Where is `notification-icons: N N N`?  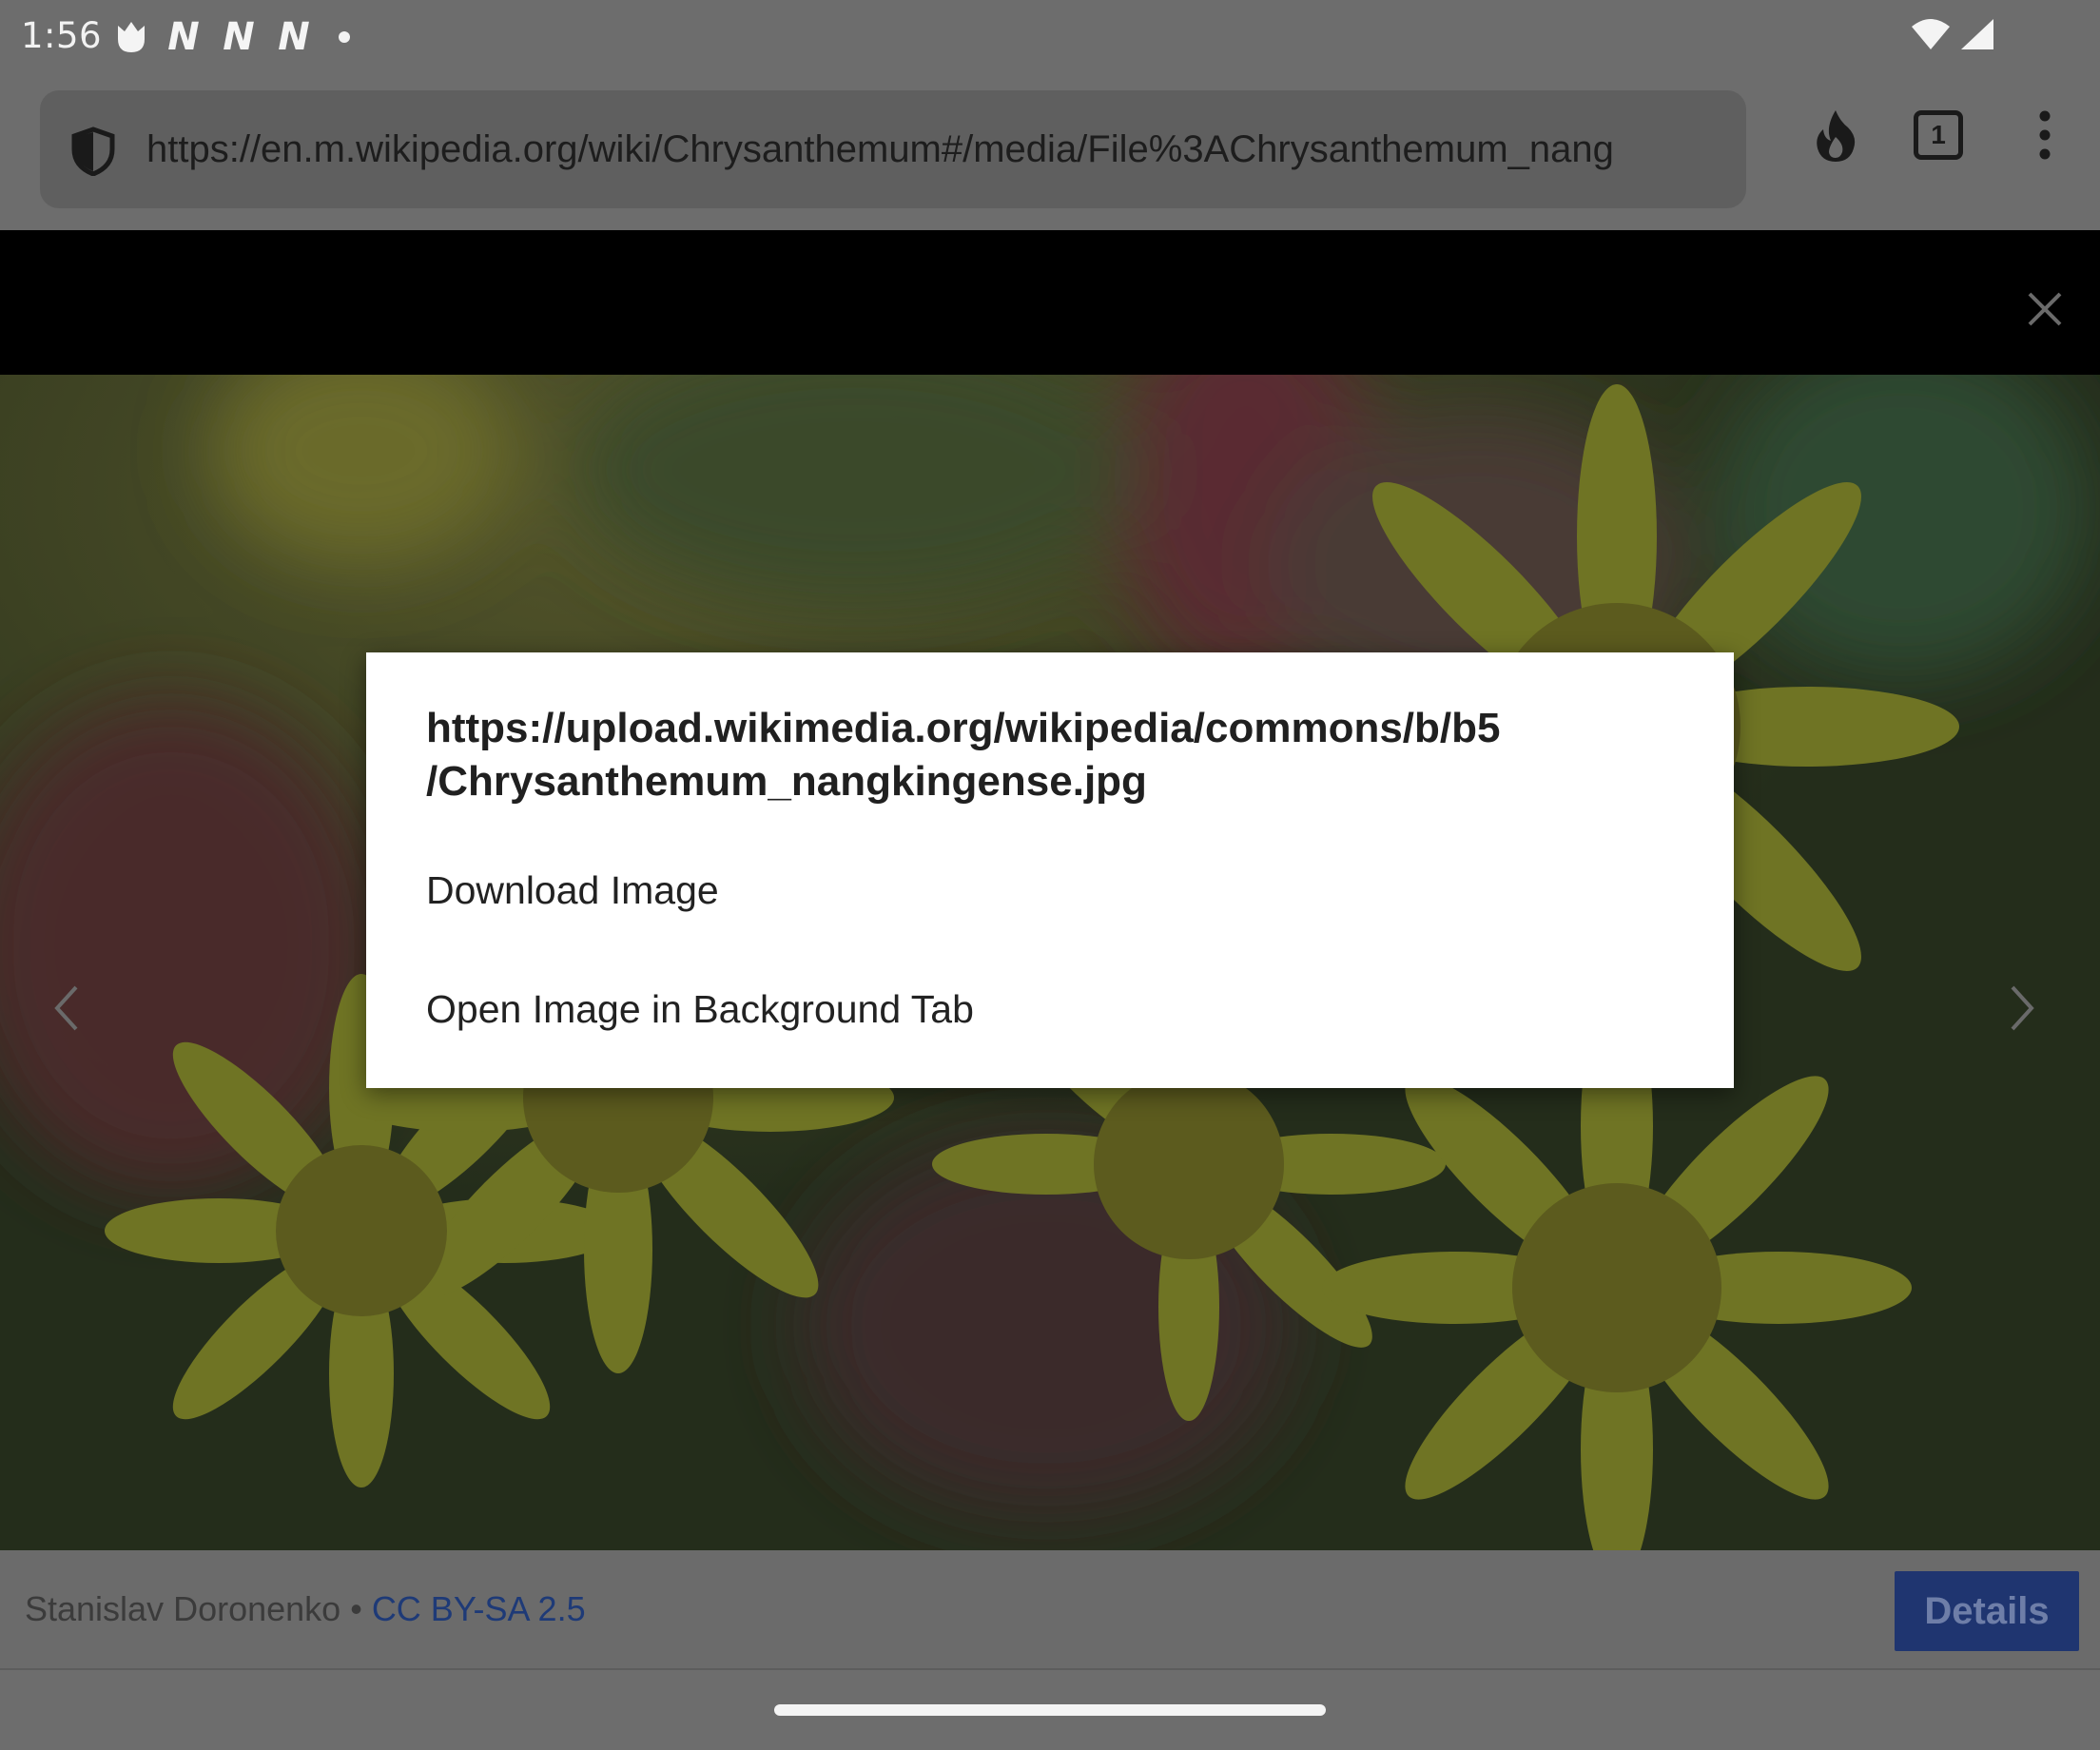 notification-icons: N N N is located at coordinates (232, 37).